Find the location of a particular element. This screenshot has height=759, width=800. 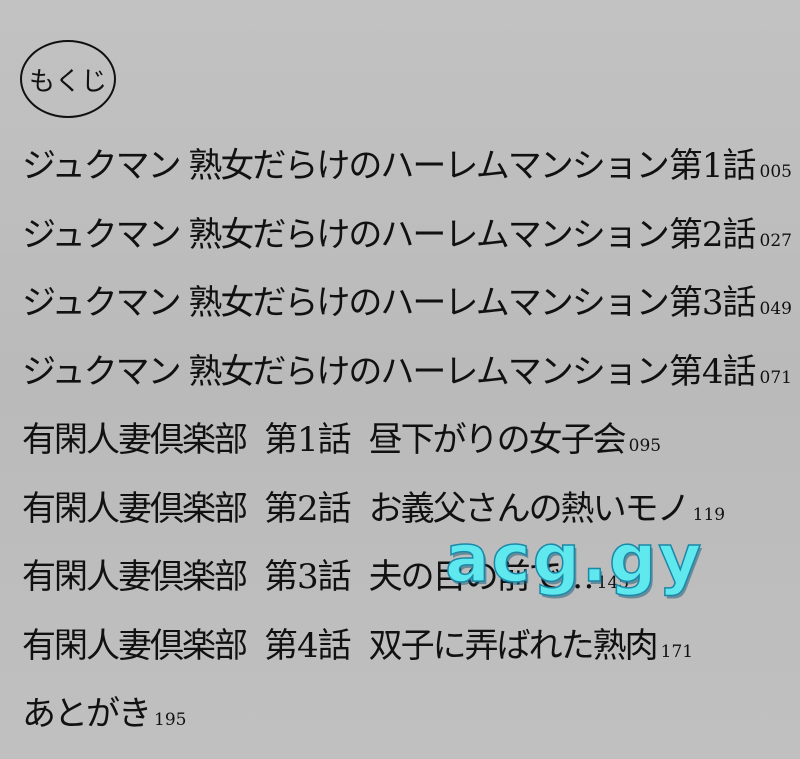

contents-heading-badge: もくじ is located at coordinates (68, 79).